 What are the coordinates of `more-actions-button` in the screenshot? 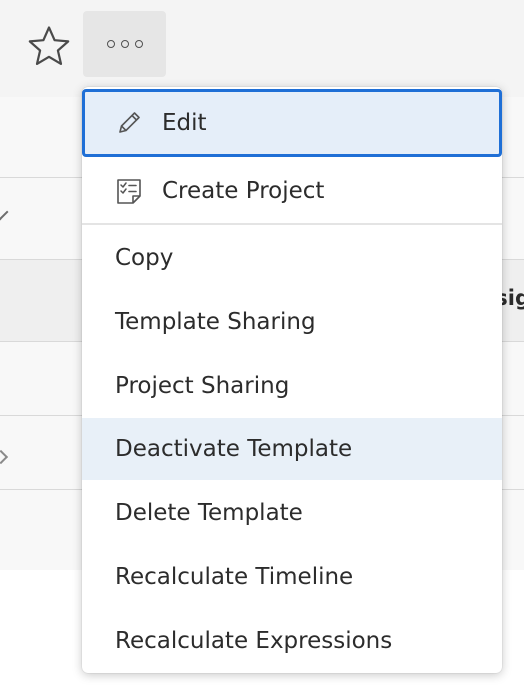 It's located at (124, 44).